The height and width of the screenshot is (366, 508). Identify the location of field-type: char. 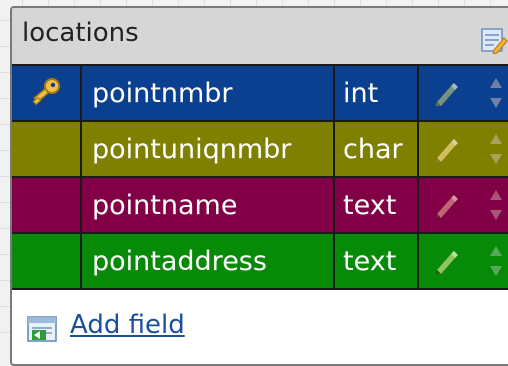
(377, 149).